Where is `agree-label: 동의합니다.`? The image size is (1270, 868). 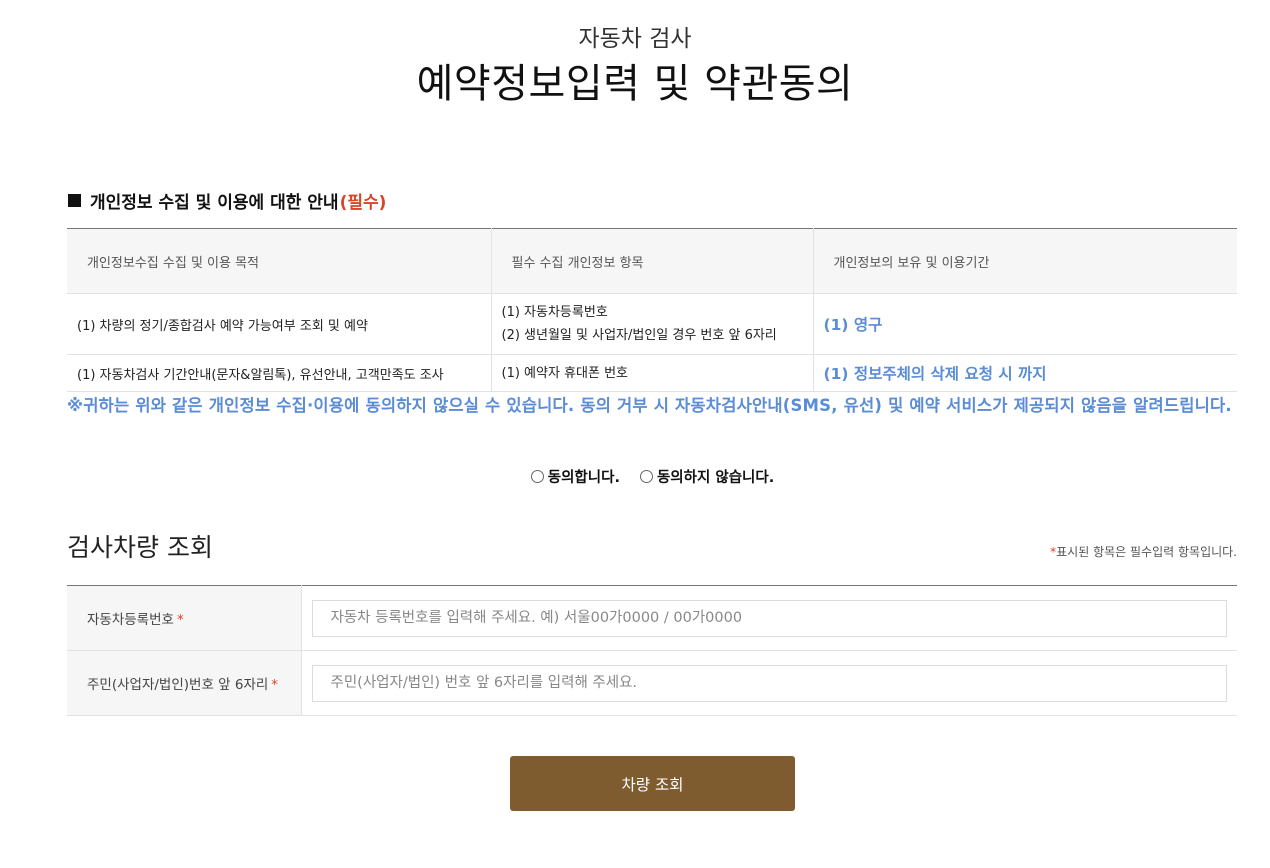
agree-label: 동의합니다. is located at coordinates (584, 476).